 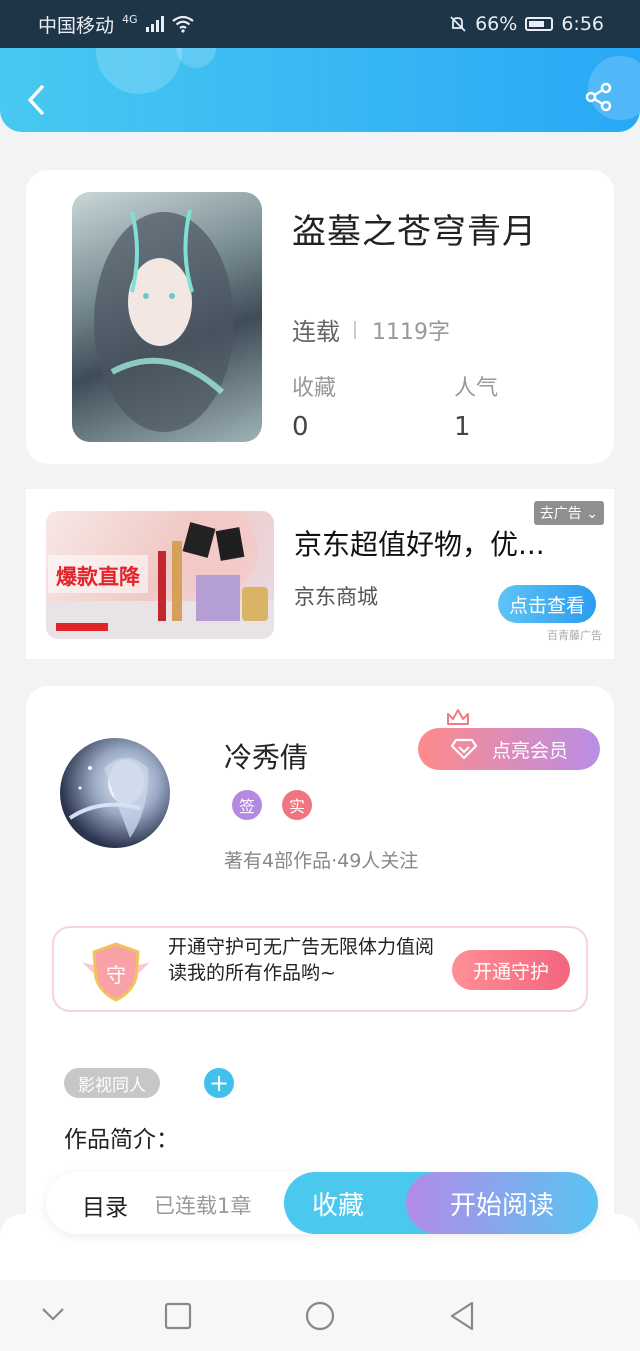 What do you see at coordinates (53, 1314) in the screenshot?
I see `chevron-down-icon` at bounding box center [53, 1314].